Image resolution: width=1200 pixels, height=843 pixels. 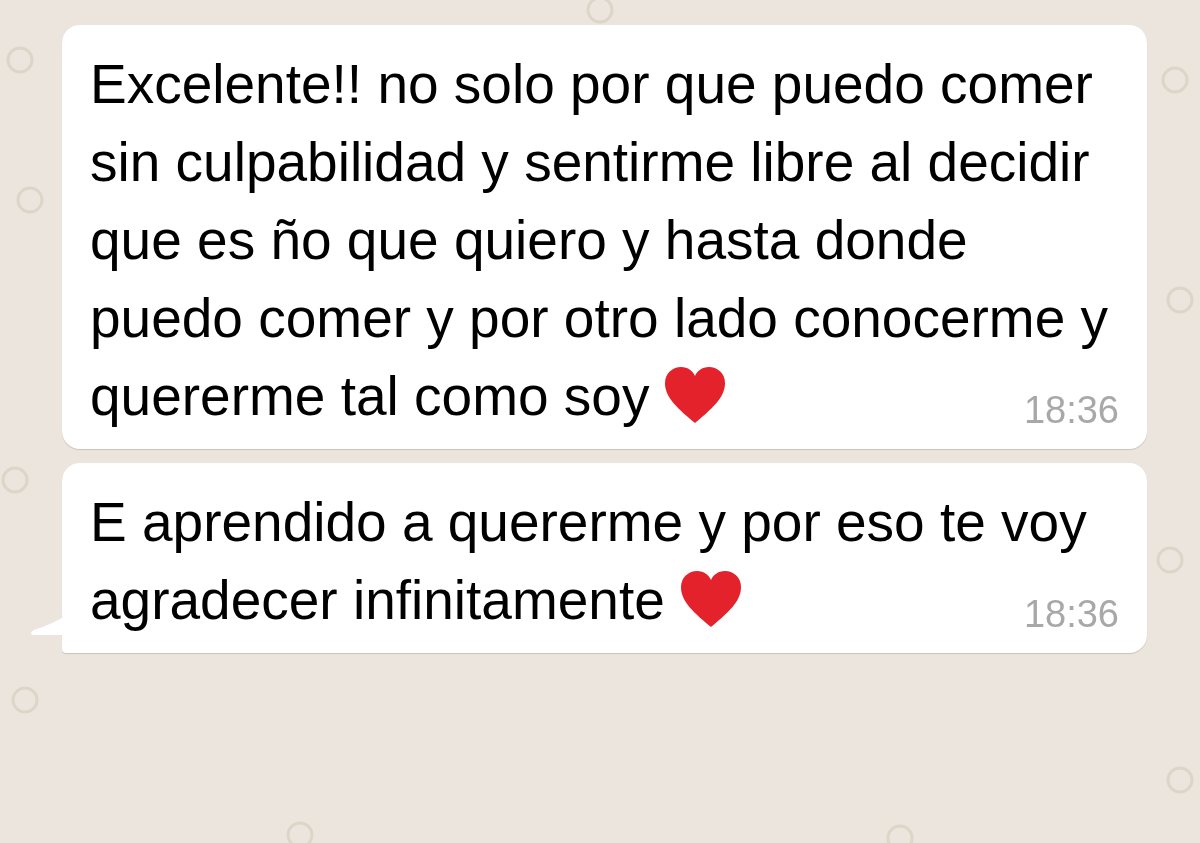 What do you see at coordinates (604, 563) in the screenshot?
I see `message-text: E aprendido a quererme y por eso te voy agradecer infinitamente 18:36` at bounding box center [604, 563].